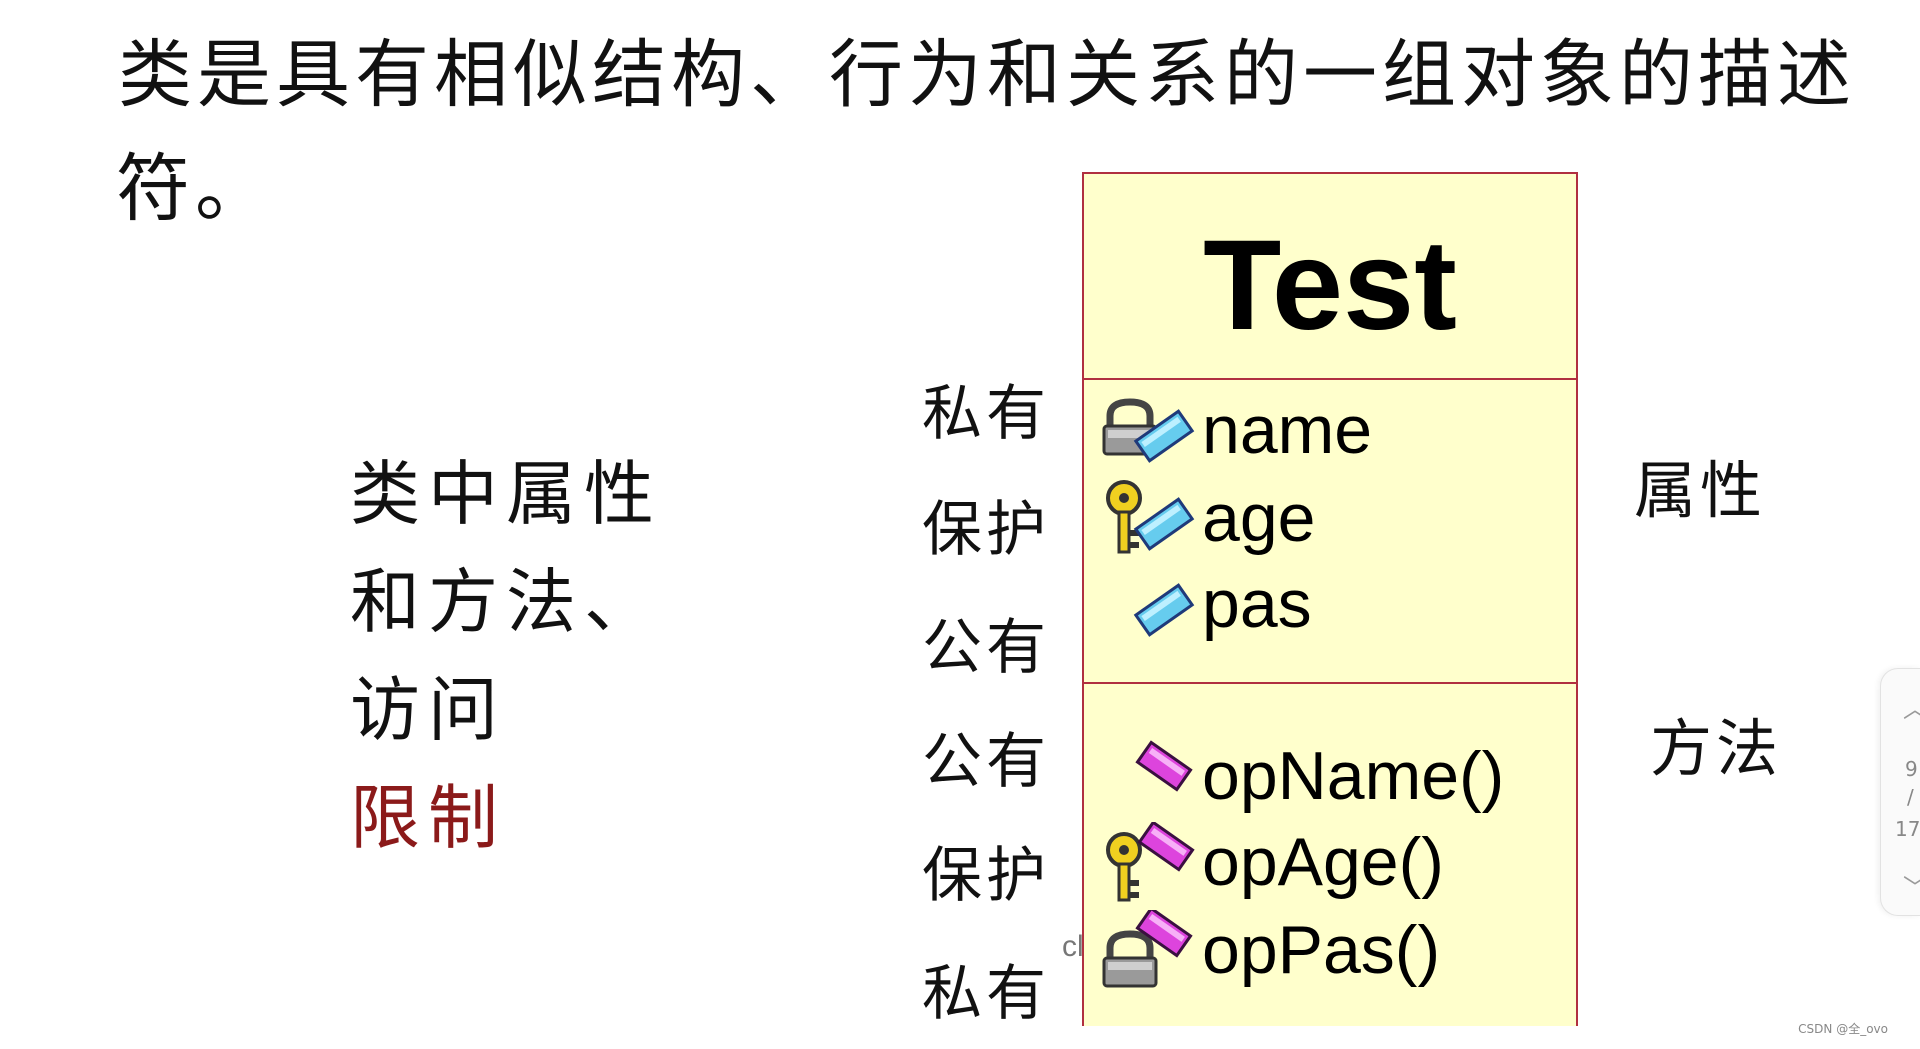 This screenshot has width=1920, height=1049. Describe the element at coordinates (1843, 1029) in the screenshot. I see `watermark: CSDN @全_ovo` at that location.